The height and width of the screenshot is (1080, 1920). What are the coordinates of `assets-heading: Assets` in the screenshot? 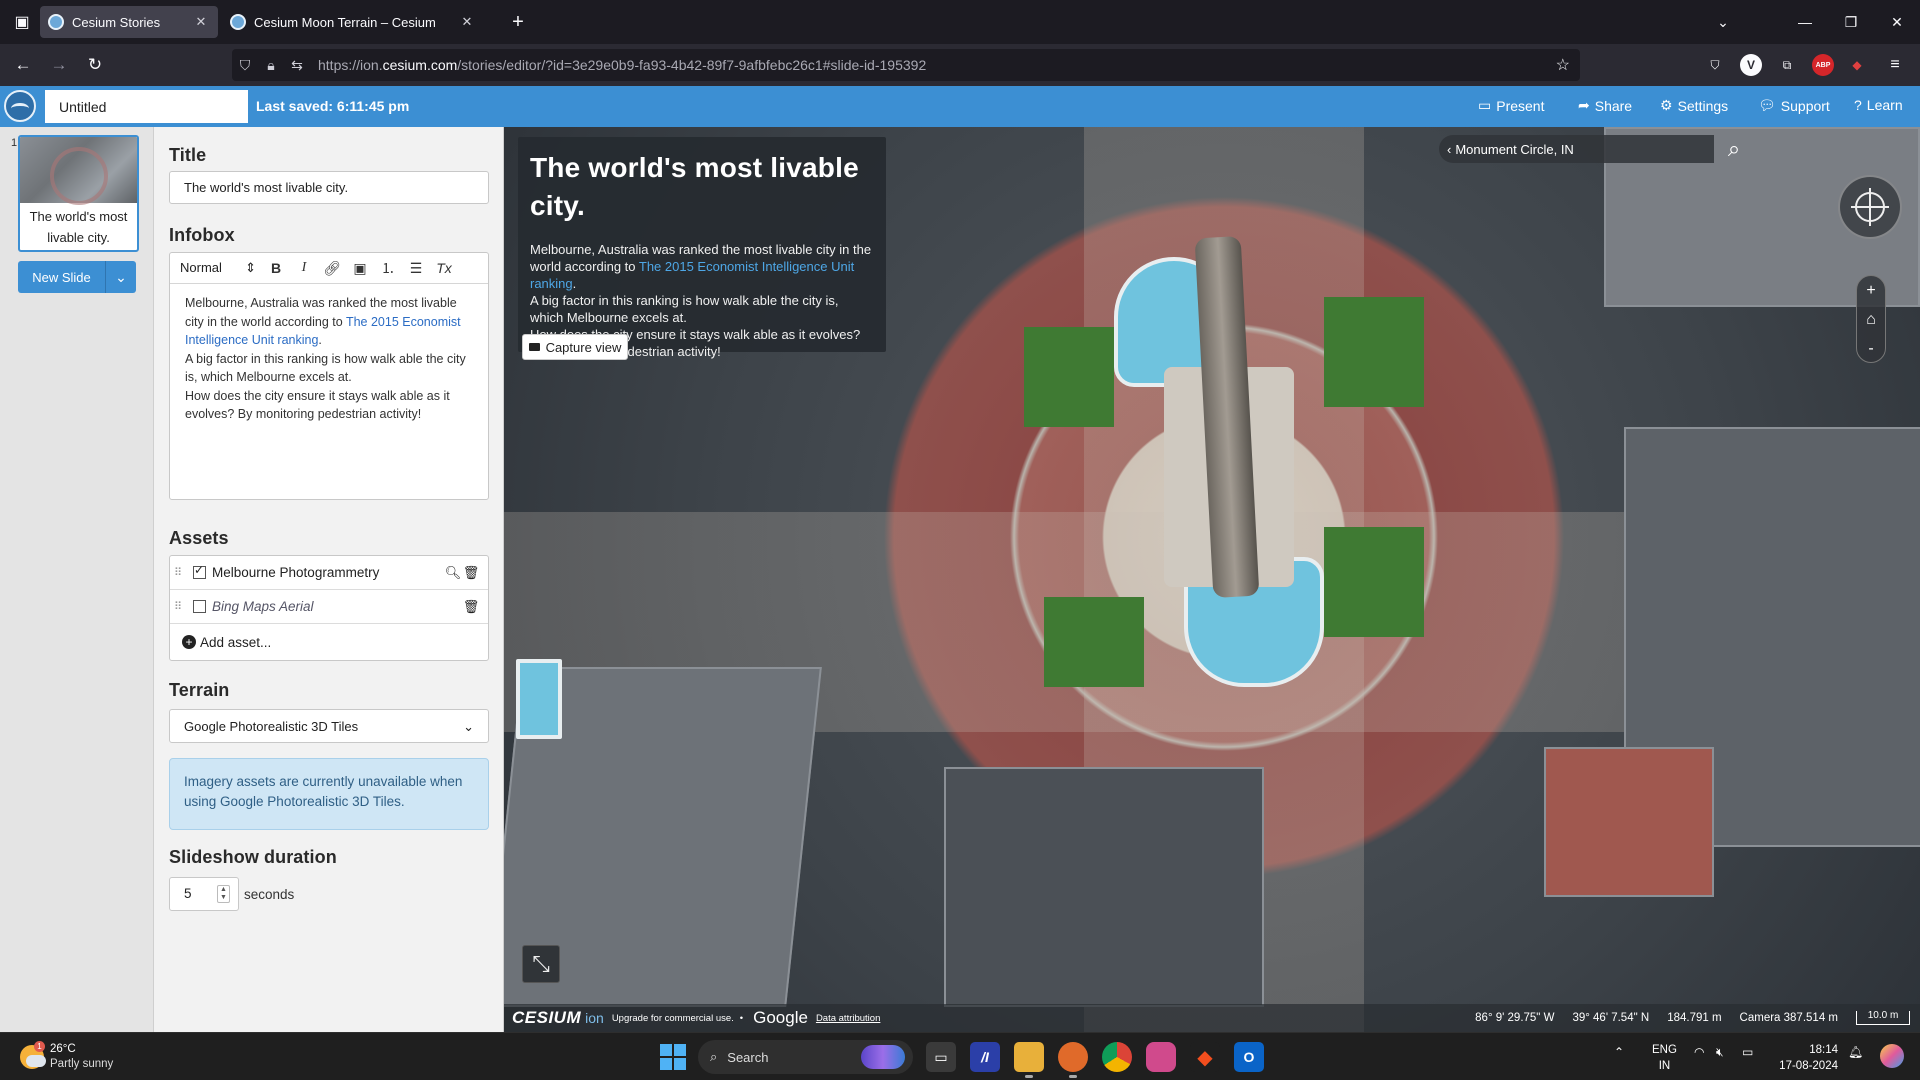 It's located at (199, 538).